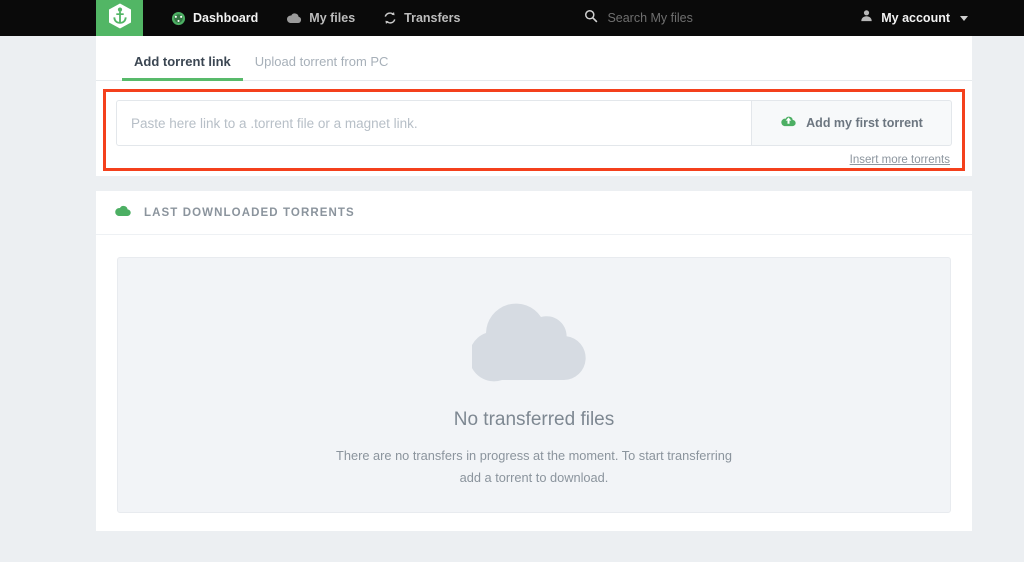  I want to click on search-box: Search My files, so click(638, 18).